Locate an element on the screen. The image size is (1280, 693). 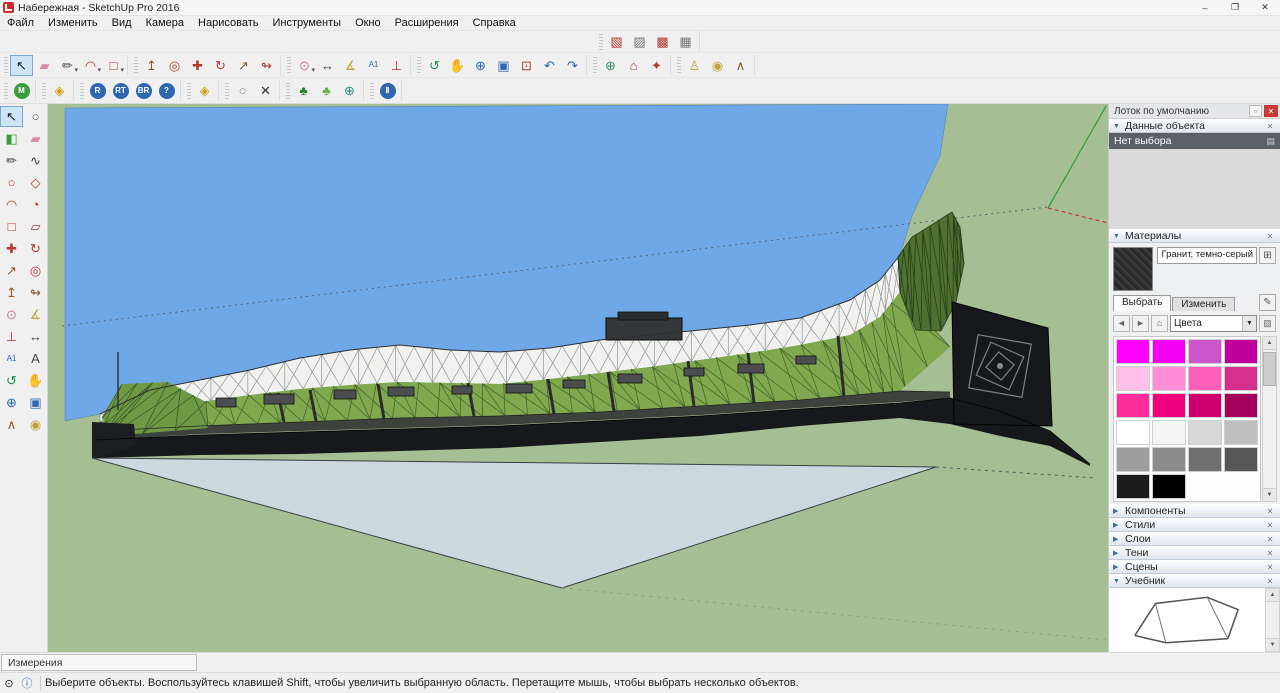
warehouse-3d-tool: ⌂ is located at coordinates (633, 65).